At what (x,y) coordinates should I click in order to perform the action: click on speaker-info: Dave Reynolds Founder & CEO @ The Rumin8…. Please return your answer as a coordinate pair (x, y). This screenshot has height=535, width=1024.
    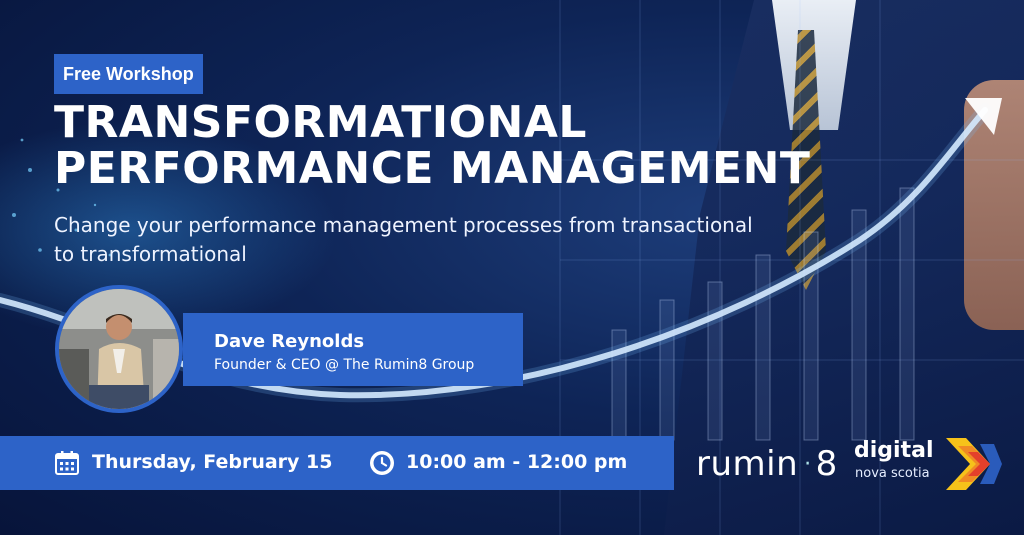
    Looking at the image, I should click on (353, 349).